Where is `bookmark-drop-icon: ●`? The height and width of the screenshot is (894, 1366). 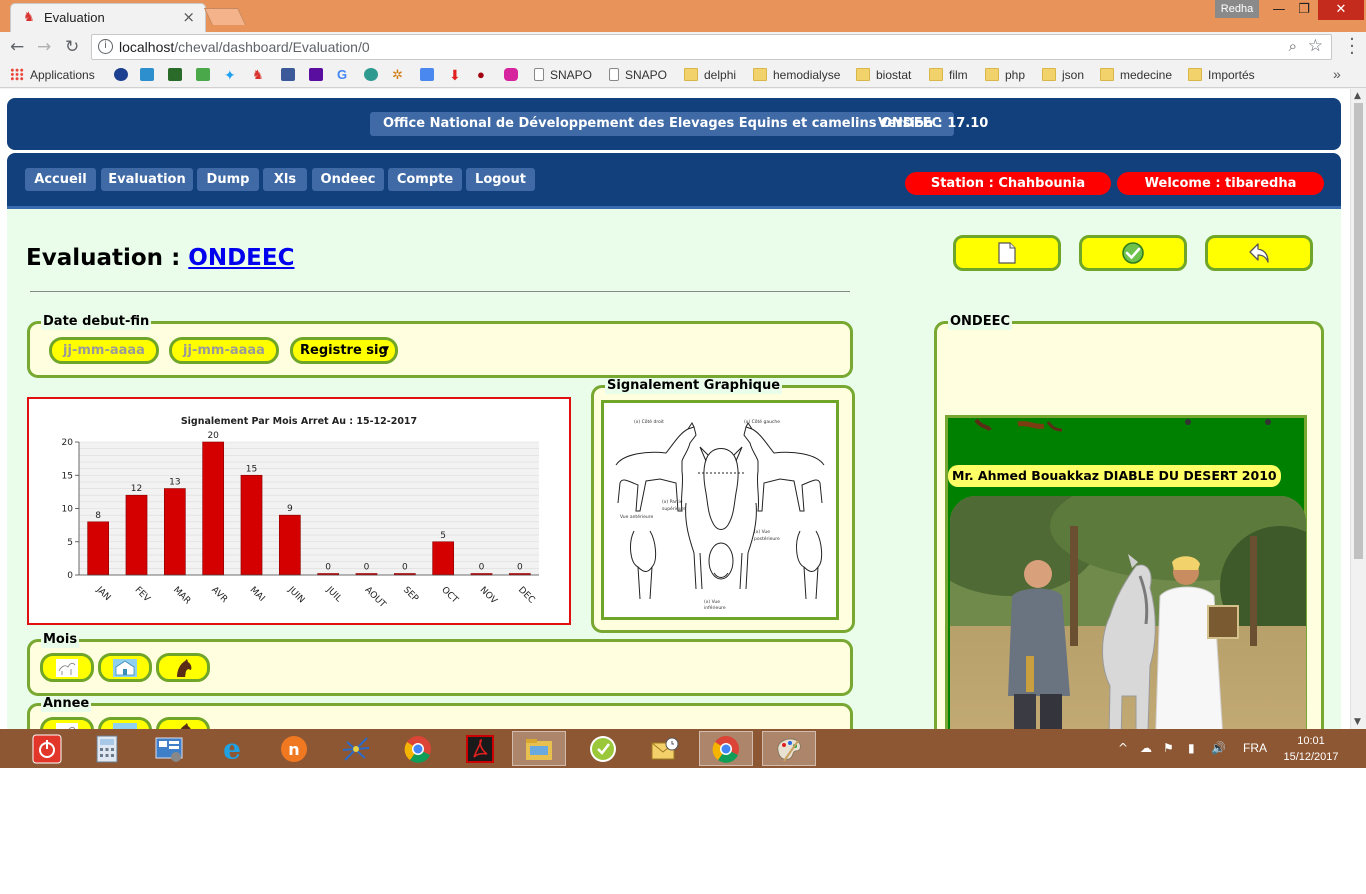 bookmark-drop-icon: ● is located at coordinates (481, 75).